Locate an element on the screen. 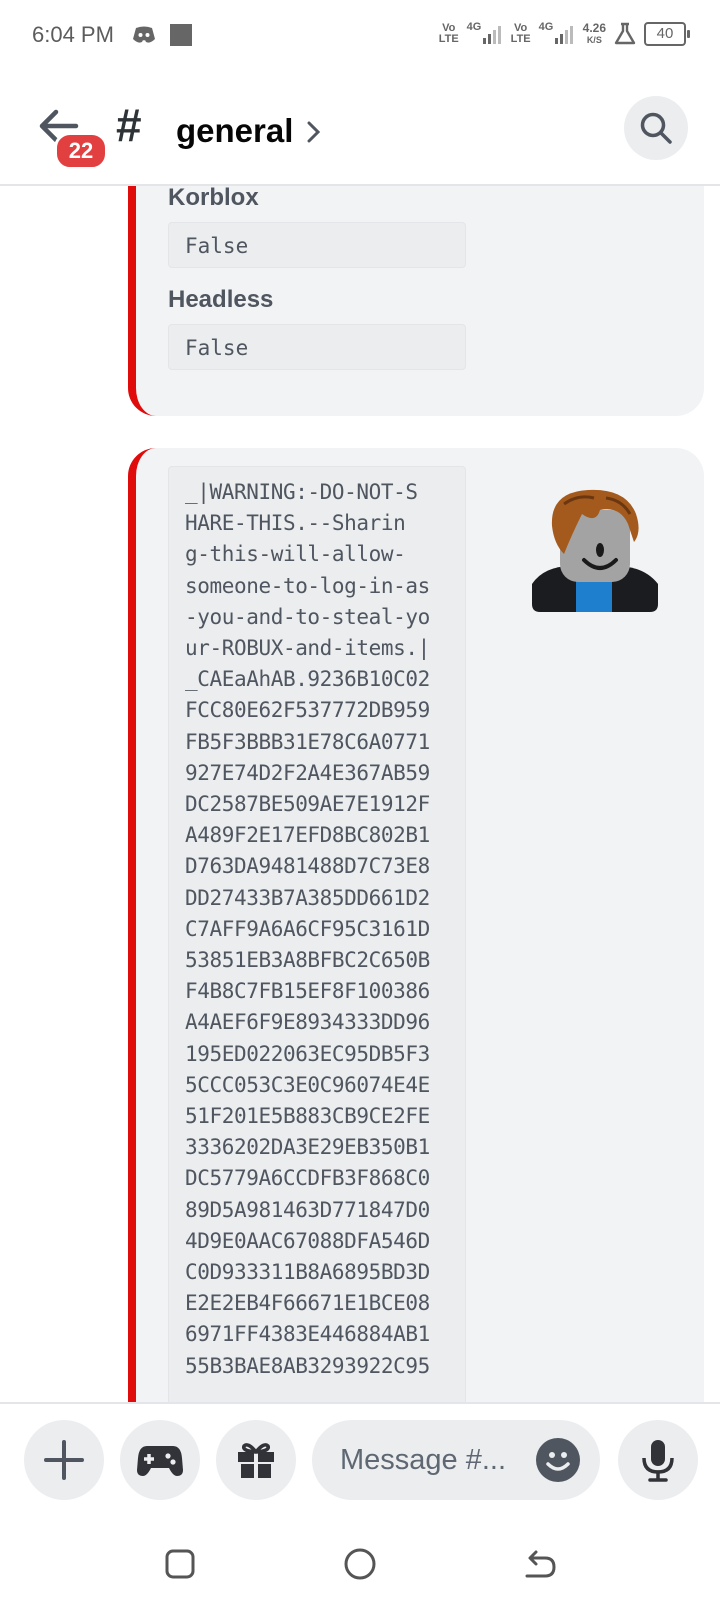 Image resolution: width=720 pixels, height=1612 pixels. network-speed: 4.26 K/S is located at coordinates (594, 34).